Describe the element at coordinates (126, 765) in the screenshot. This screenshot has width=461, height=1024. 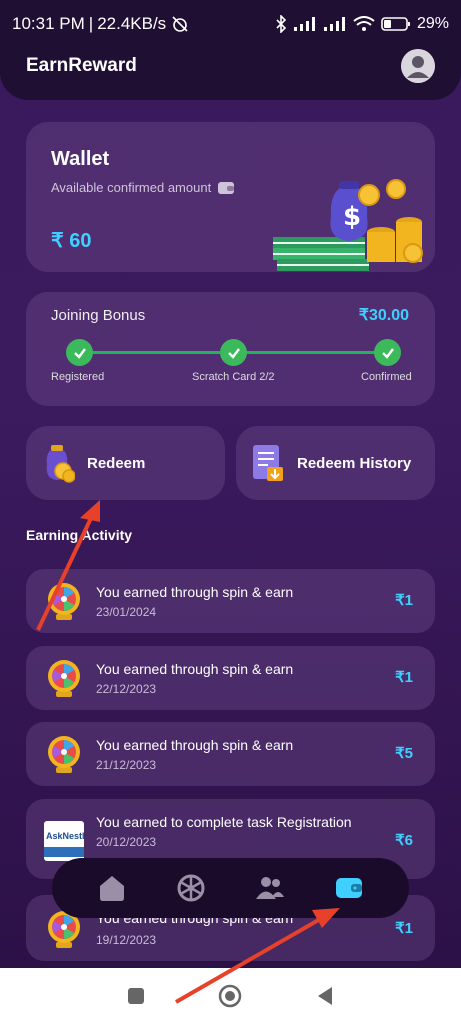
I see `activity-date: 21/12/2023` at that location.